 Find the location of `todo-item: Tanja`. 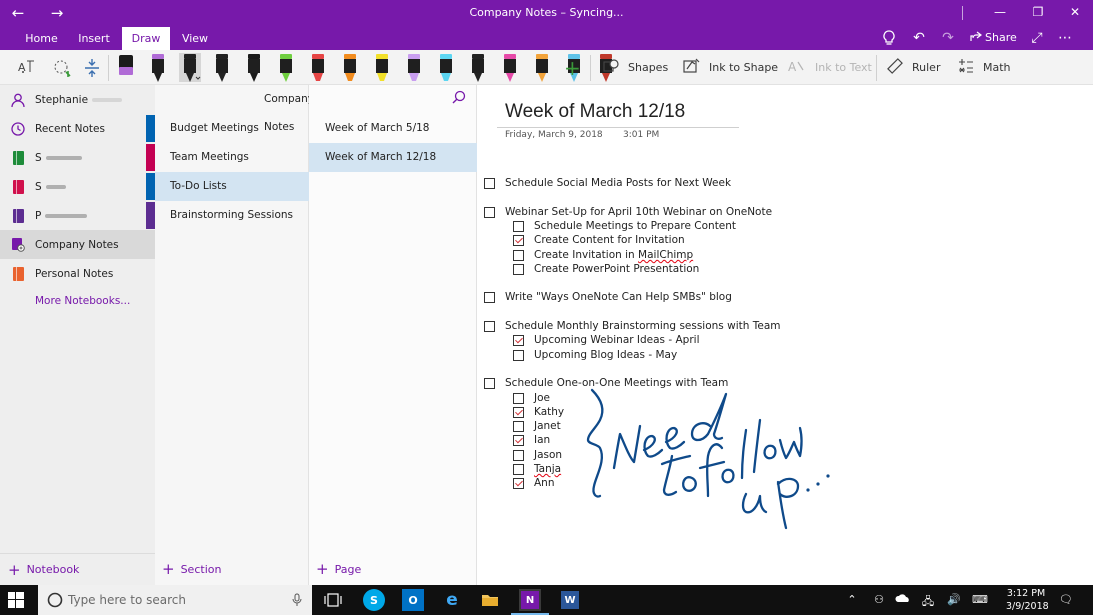

todo-item: Tanja is located at coordinates (537, 469).